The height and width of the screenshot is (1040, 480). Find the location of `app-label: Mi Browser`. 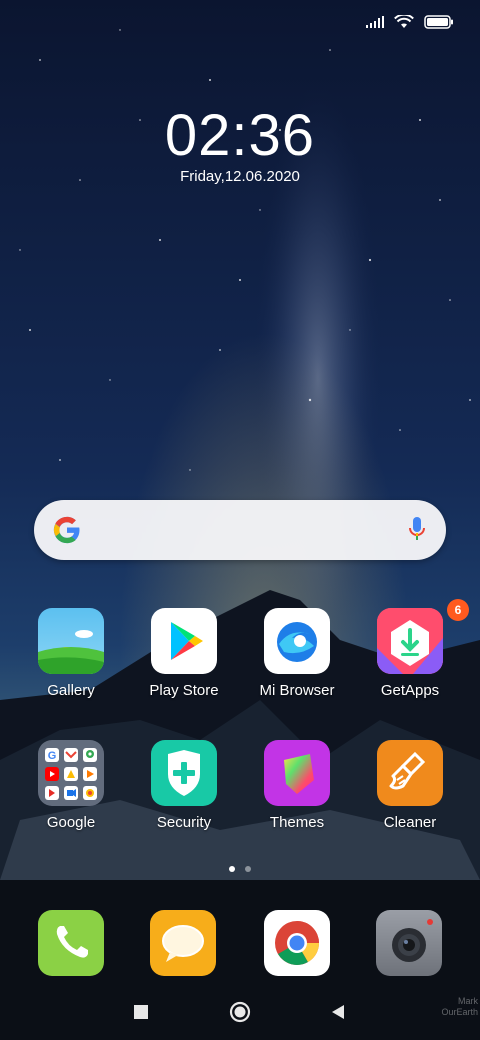

app-label: Mi Browser is located at coordinates (297, 690).